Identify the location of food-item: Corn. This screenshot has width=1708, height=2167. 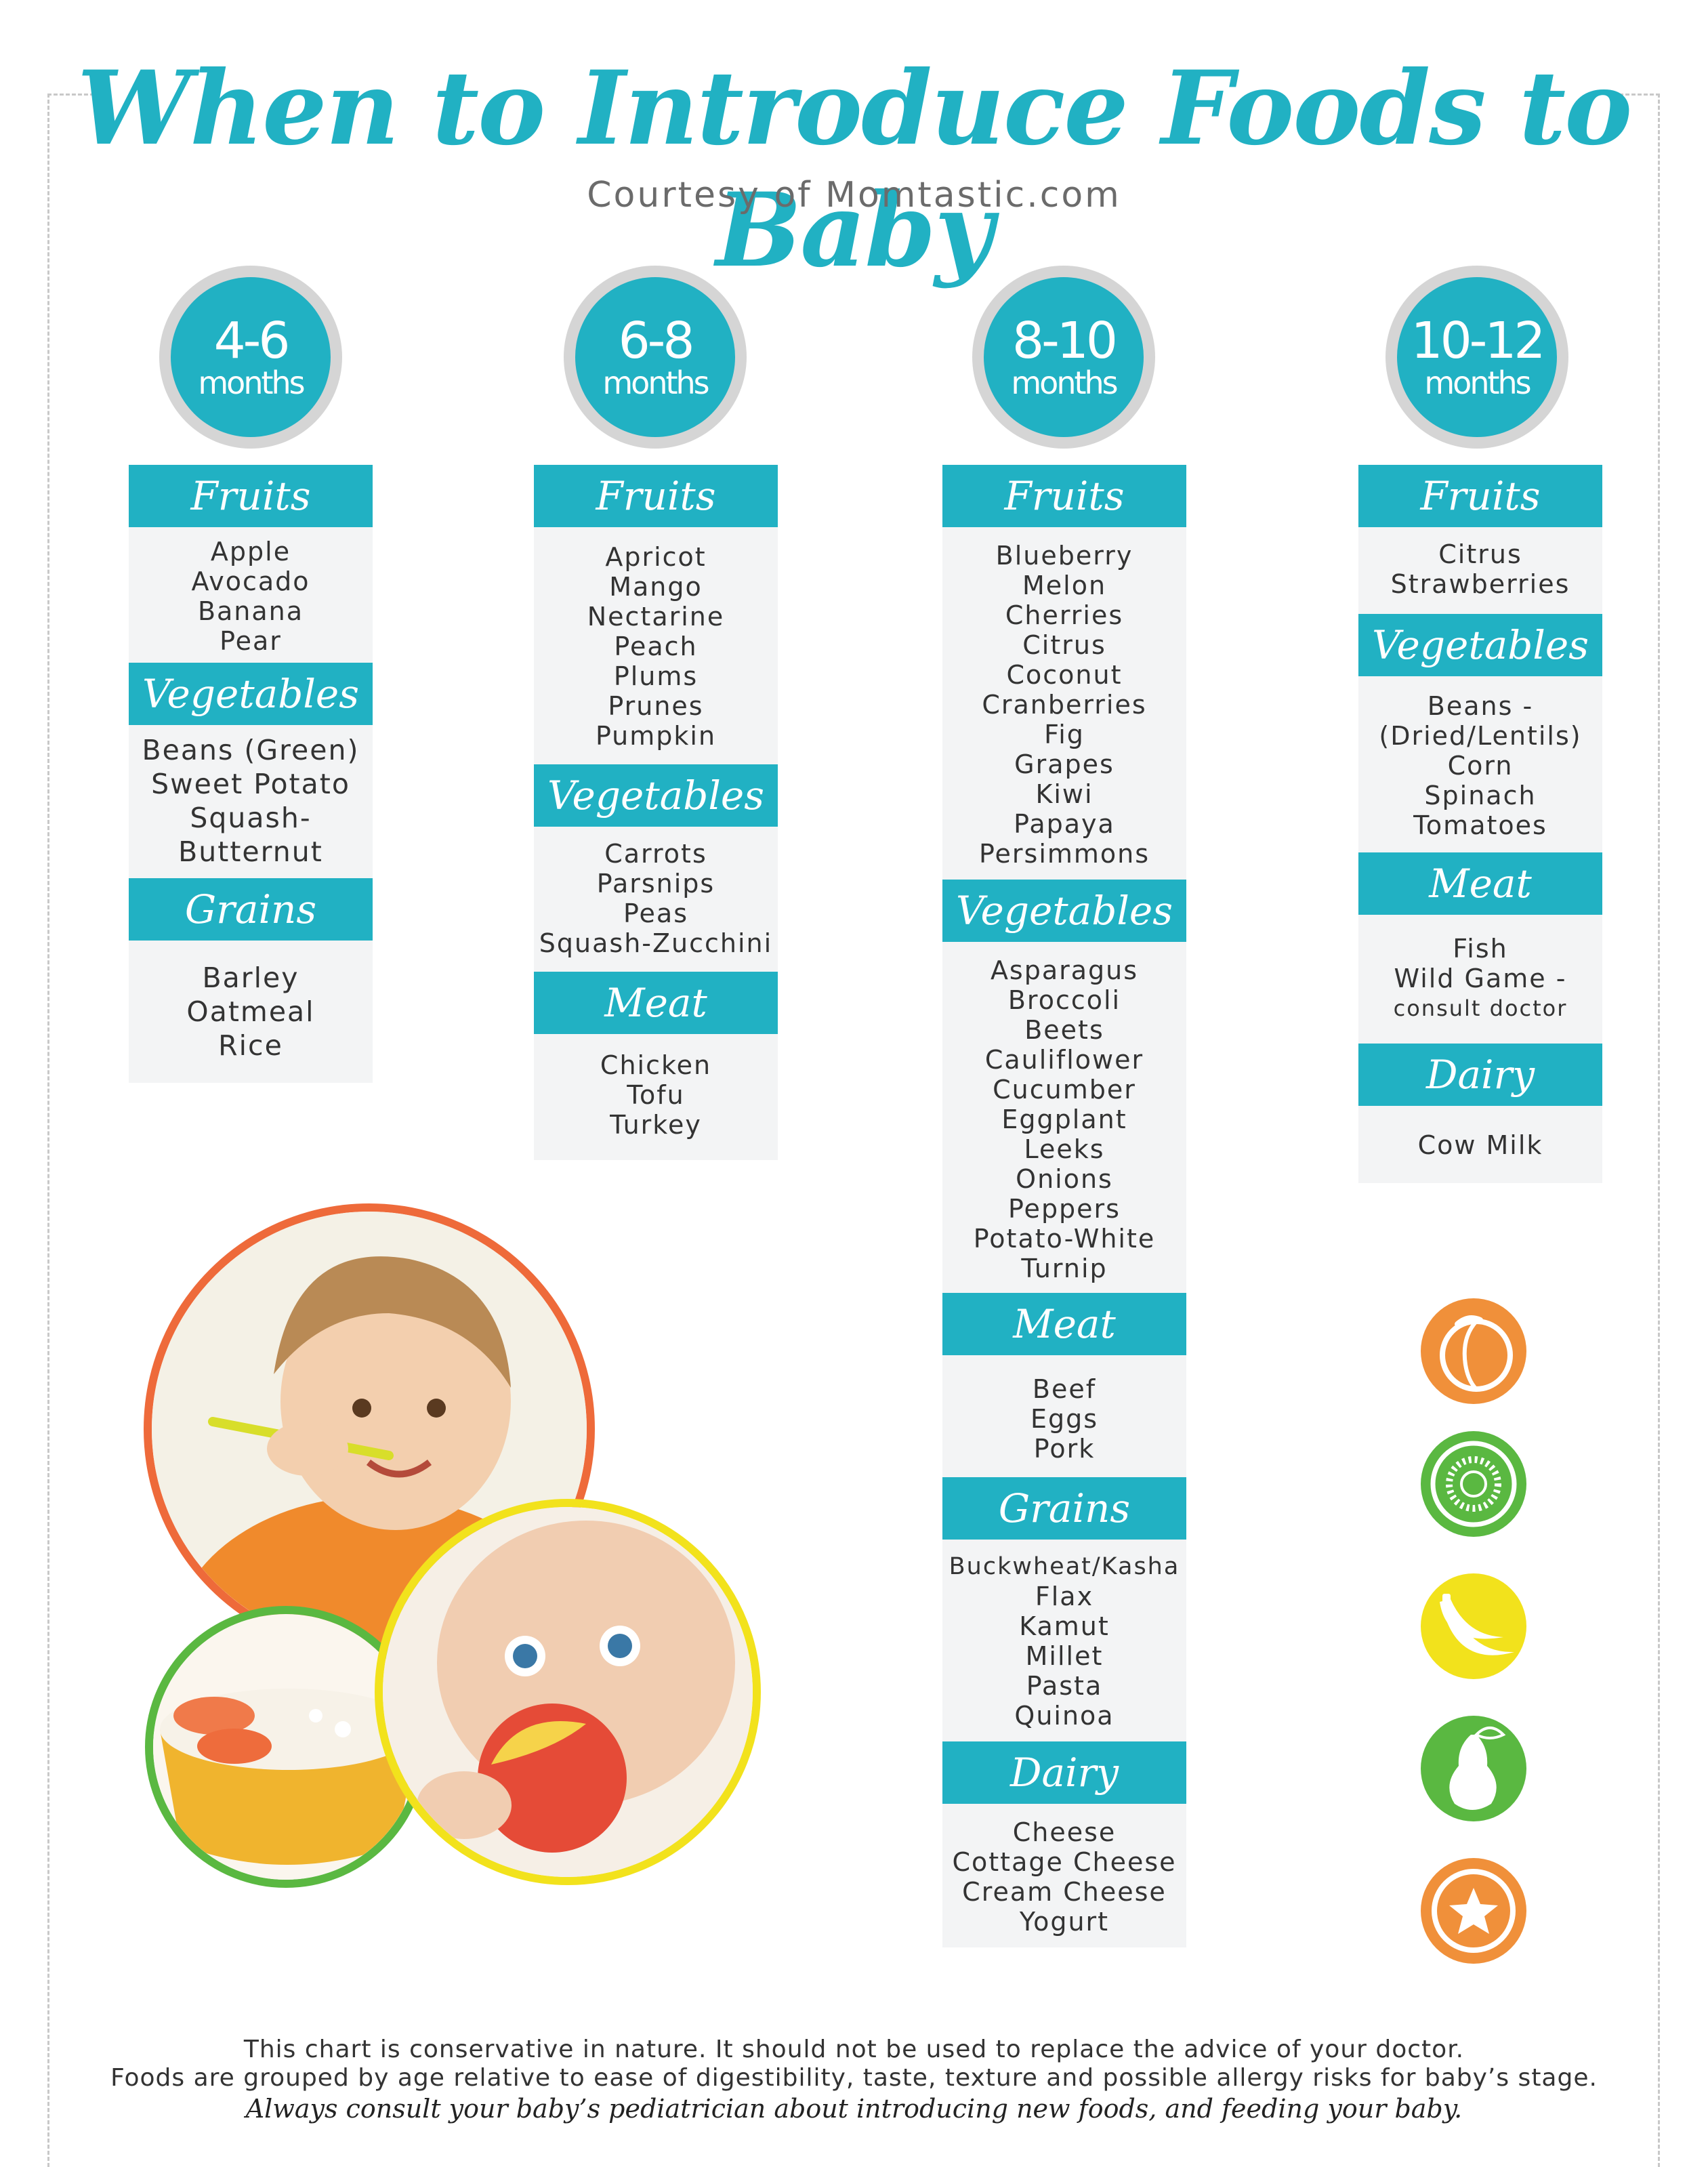
(1480, 766).